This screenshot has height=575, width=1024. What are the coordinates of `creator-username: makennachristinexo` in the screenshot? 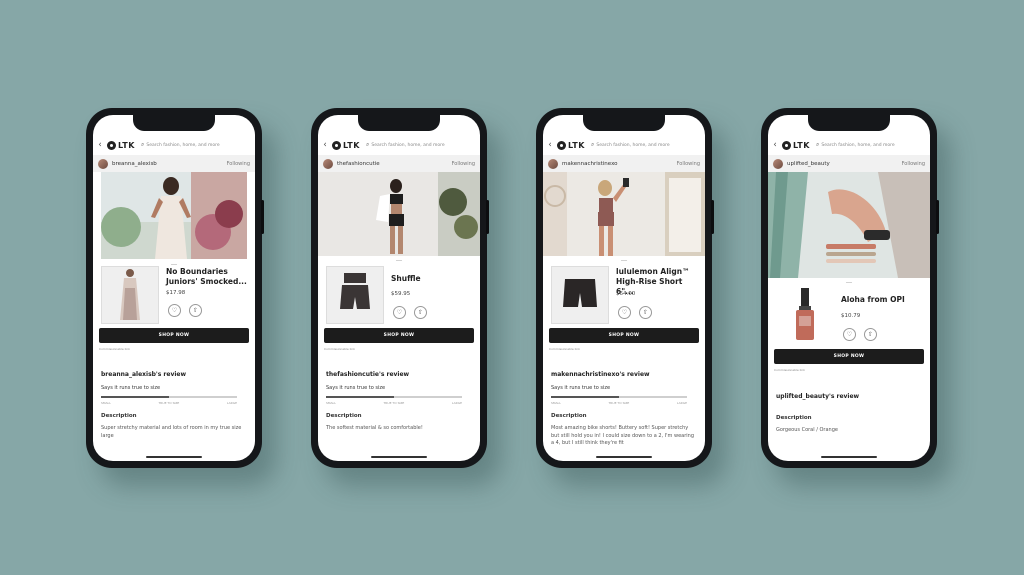 It's located at (619, 164).